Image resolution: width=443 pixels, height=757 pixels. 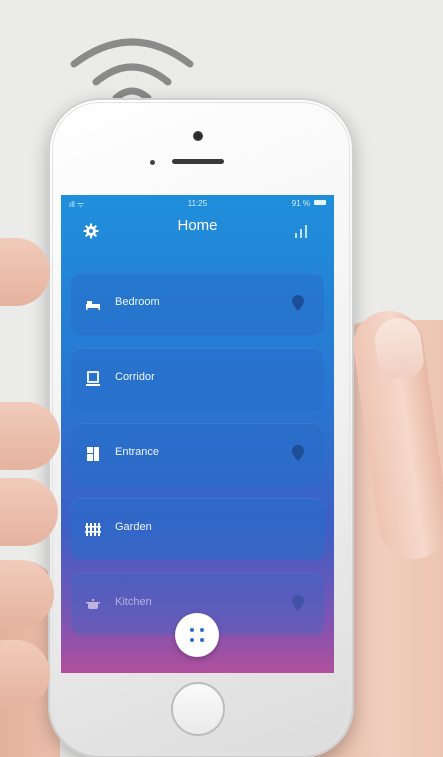 What do you see at coordinates (93, 604) in the screenshot?
I see `pot-icon` at bounding box center [93, 604].